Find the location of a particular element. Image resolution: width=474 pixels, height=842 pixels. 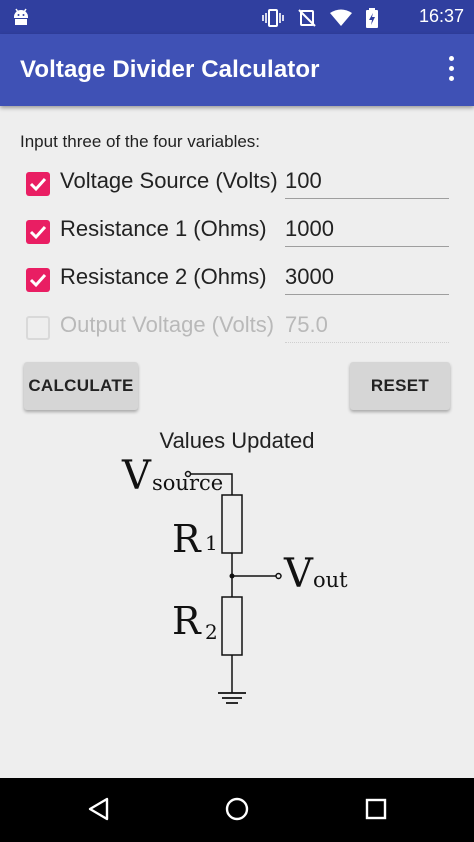

output-voltage-row: Output Voltage (Volts) is located at coordinates (238, 330).